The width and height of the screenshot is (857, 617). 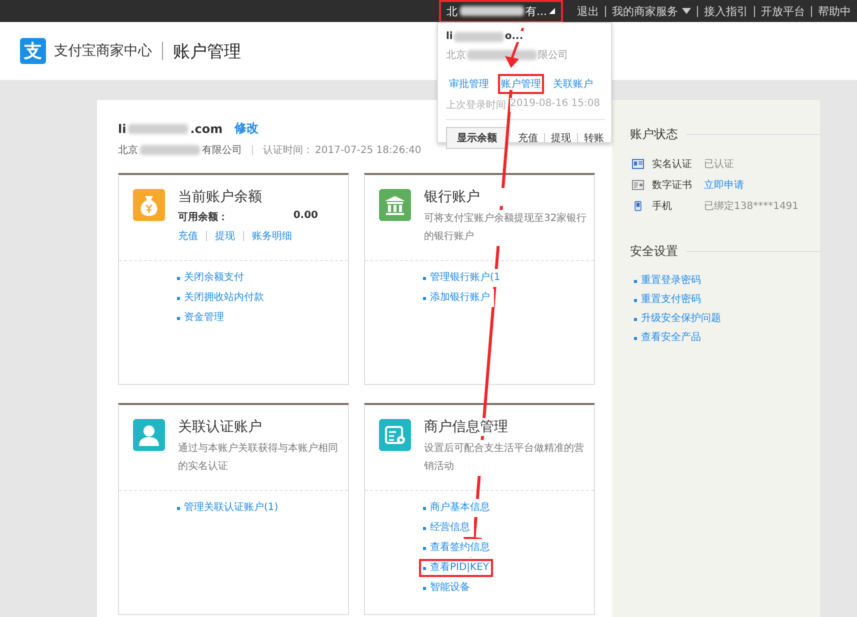 I want to click on card-link: 查看PID|KEY, so click(x=456, y=568).